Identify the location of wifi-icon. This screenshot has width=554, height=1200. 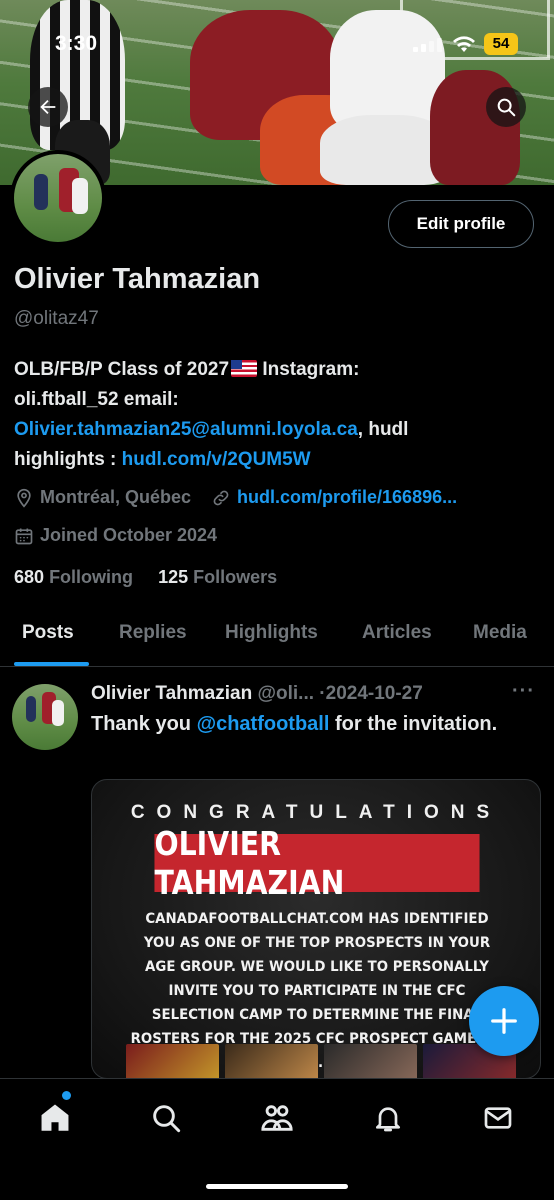
(464, 44).